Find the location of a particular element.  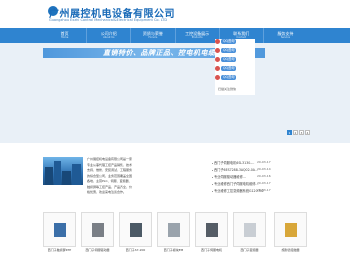

nav-item-honors: 资质与荣誉 Honors is located at coordinates (153, 35).